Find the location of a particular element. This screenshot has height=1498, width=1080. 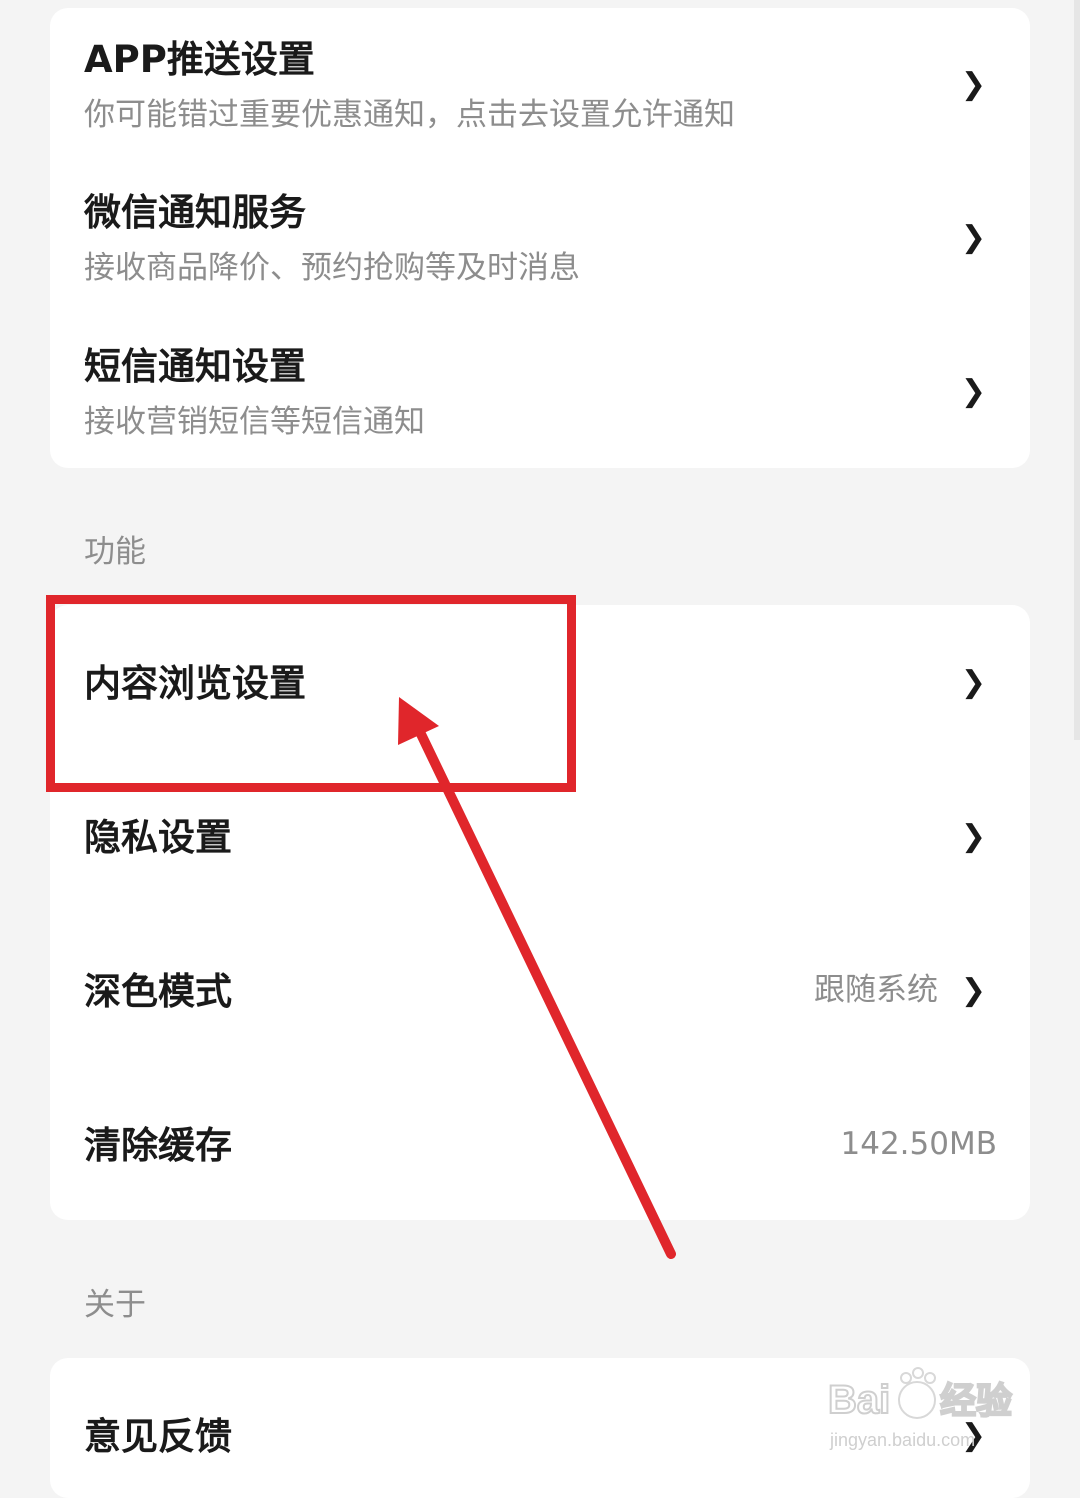

row-title: 短信通知设置 is located at coordinates (195, 366).